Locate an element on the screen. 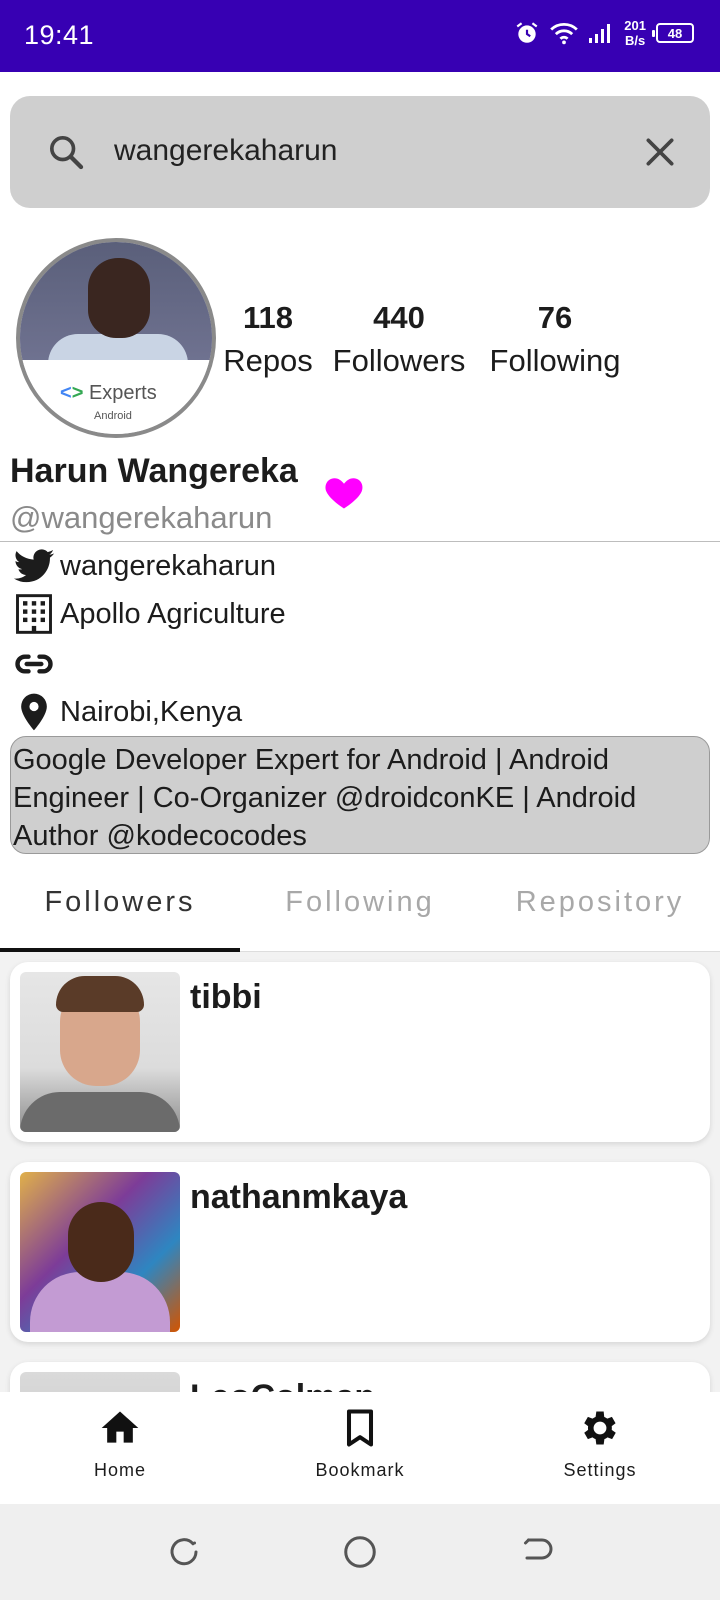  avatar: <> Experts Android is located at coordinates (116, 338).